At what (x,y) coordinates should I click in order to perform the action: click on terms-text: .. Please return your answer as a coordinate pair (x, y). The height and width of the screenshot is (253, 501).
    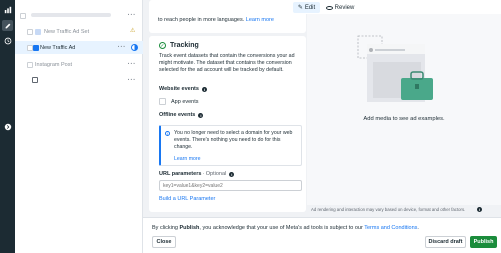
    Looking at the image, I should click on (418, 228).